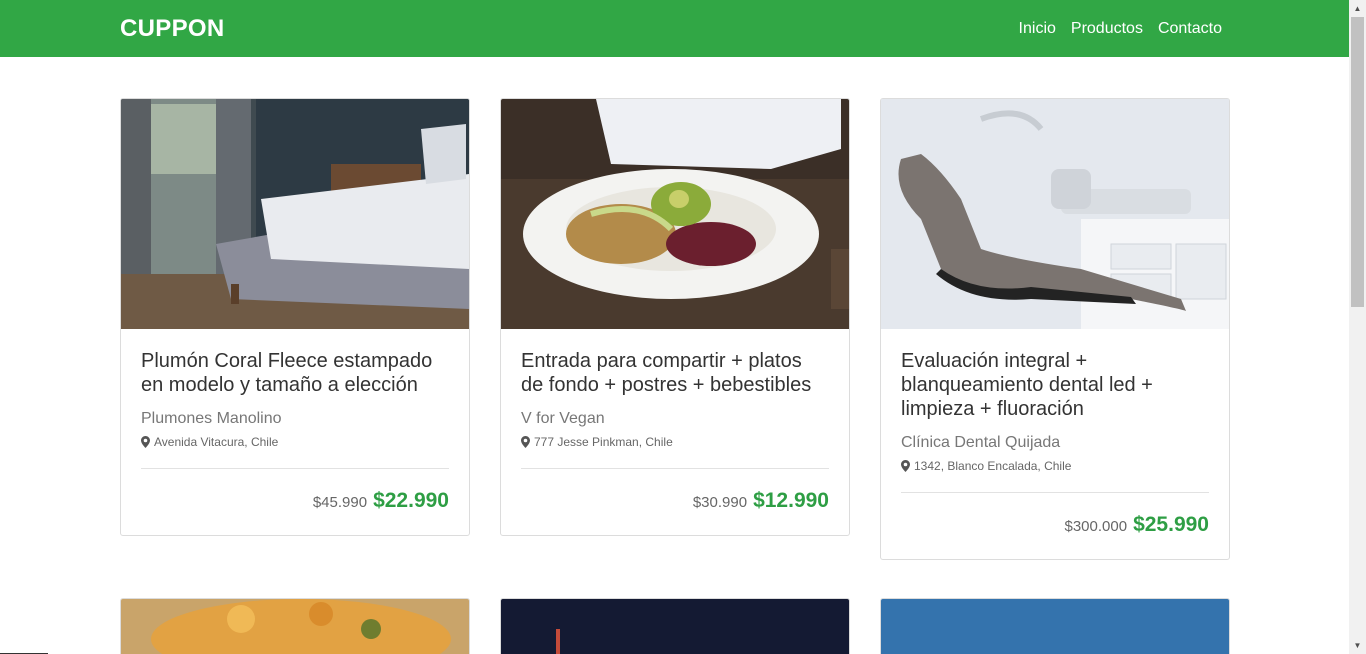 This screenshot has width=1366, height=654. I want to click on card-price: $30.990 $12.990, so click(675, 502).